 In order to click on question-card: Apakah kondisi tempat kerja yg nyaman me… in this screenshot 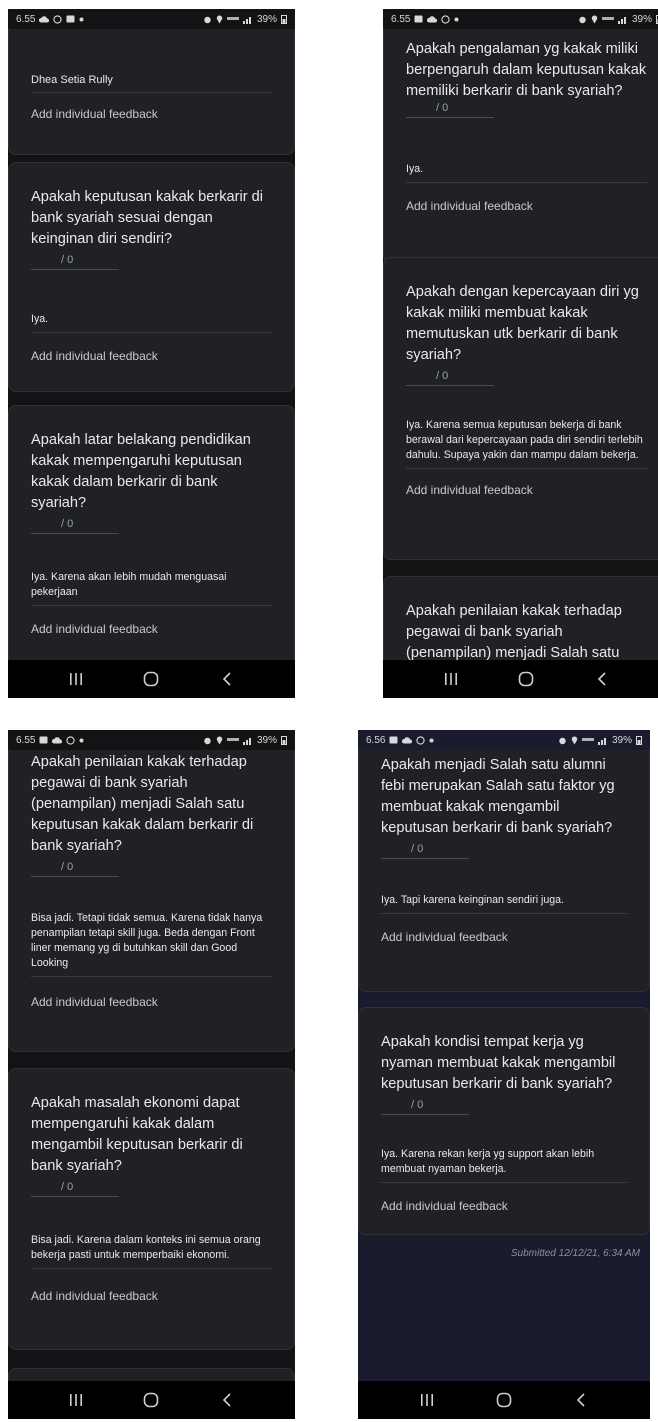, I will do `click(504, 1121)`.